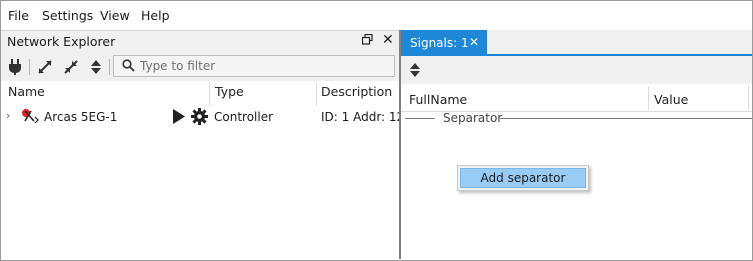 This screenshot has width=753, height=261. I want to click on row-name: Arcas 5EG-1, so click(81, 117).